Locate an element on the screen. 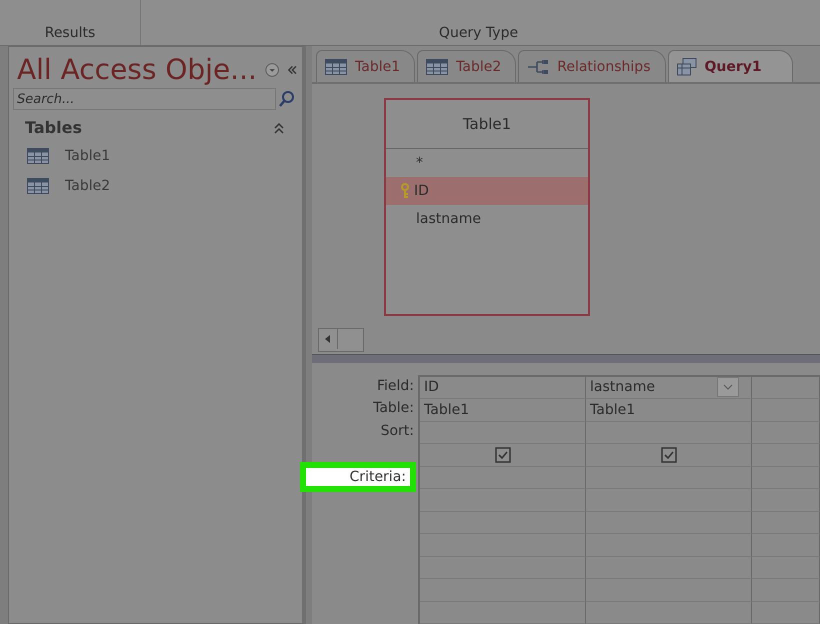 This screenshot has width=820, height=624. field-list-title: Table1 is located at coordinates (487, 125).